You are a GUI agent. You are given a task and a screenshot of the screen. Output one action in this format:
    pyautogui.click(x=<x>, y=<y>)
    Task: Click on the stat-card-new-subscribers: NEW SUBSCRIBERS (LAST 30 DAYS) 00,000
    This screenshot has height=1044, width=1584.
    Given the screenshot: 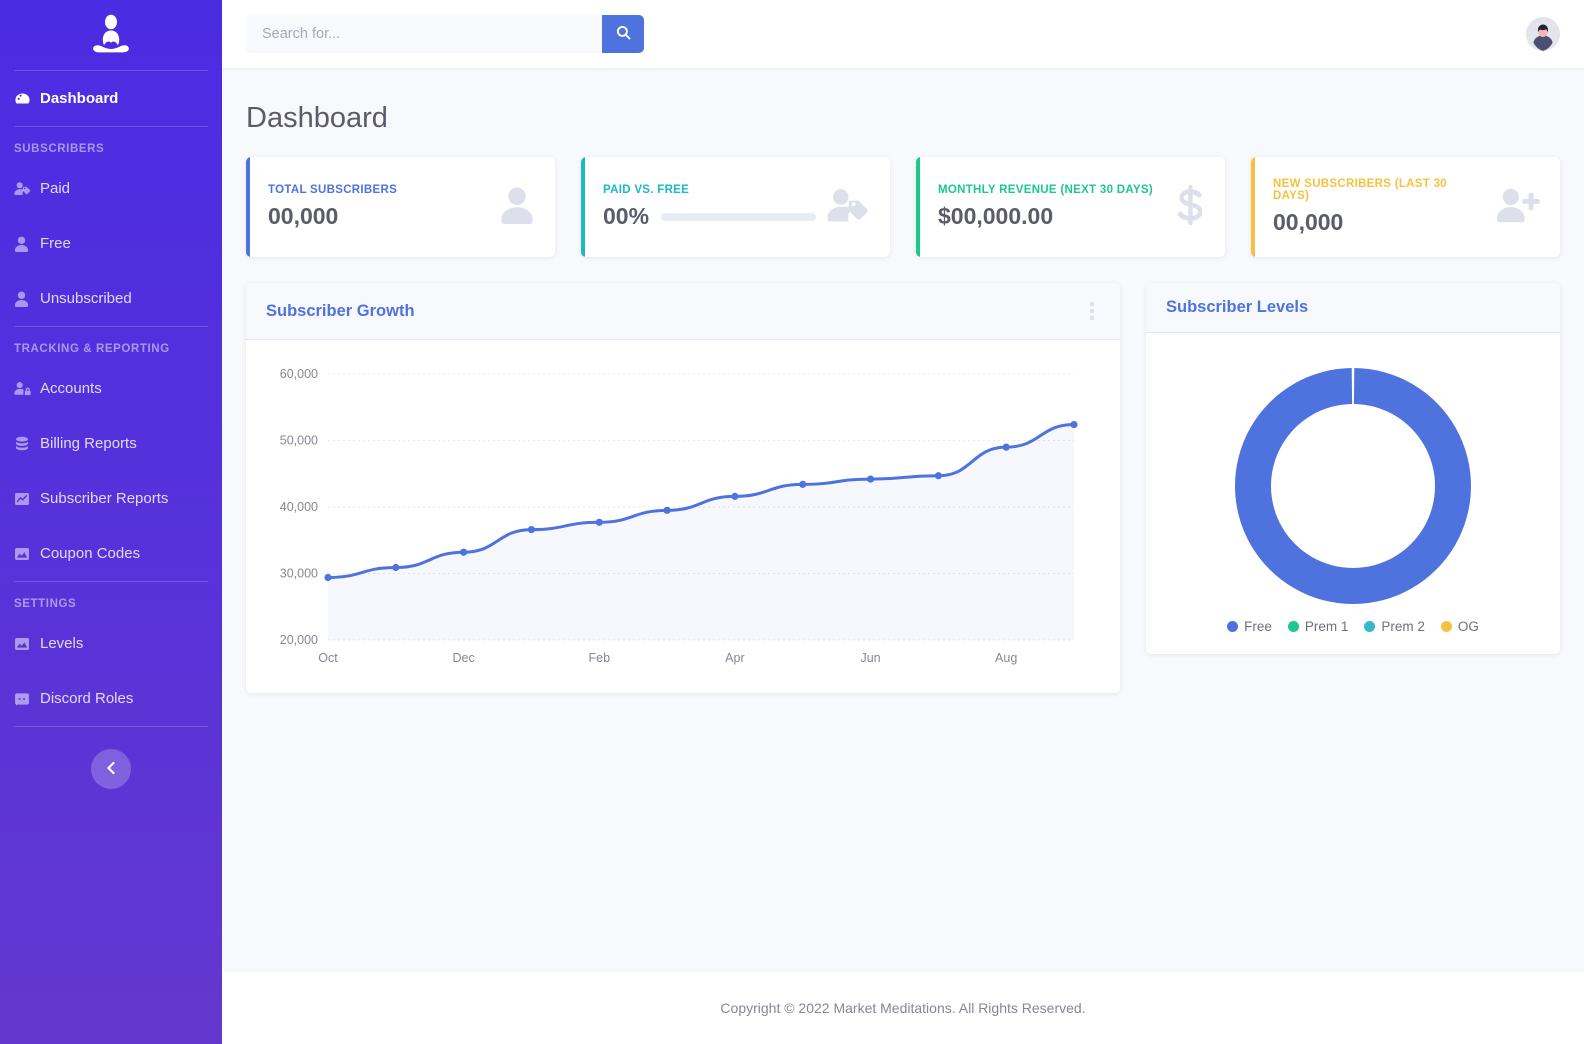 What is the action you would take?
    pyautogui.click(x=1405, y=207)
    